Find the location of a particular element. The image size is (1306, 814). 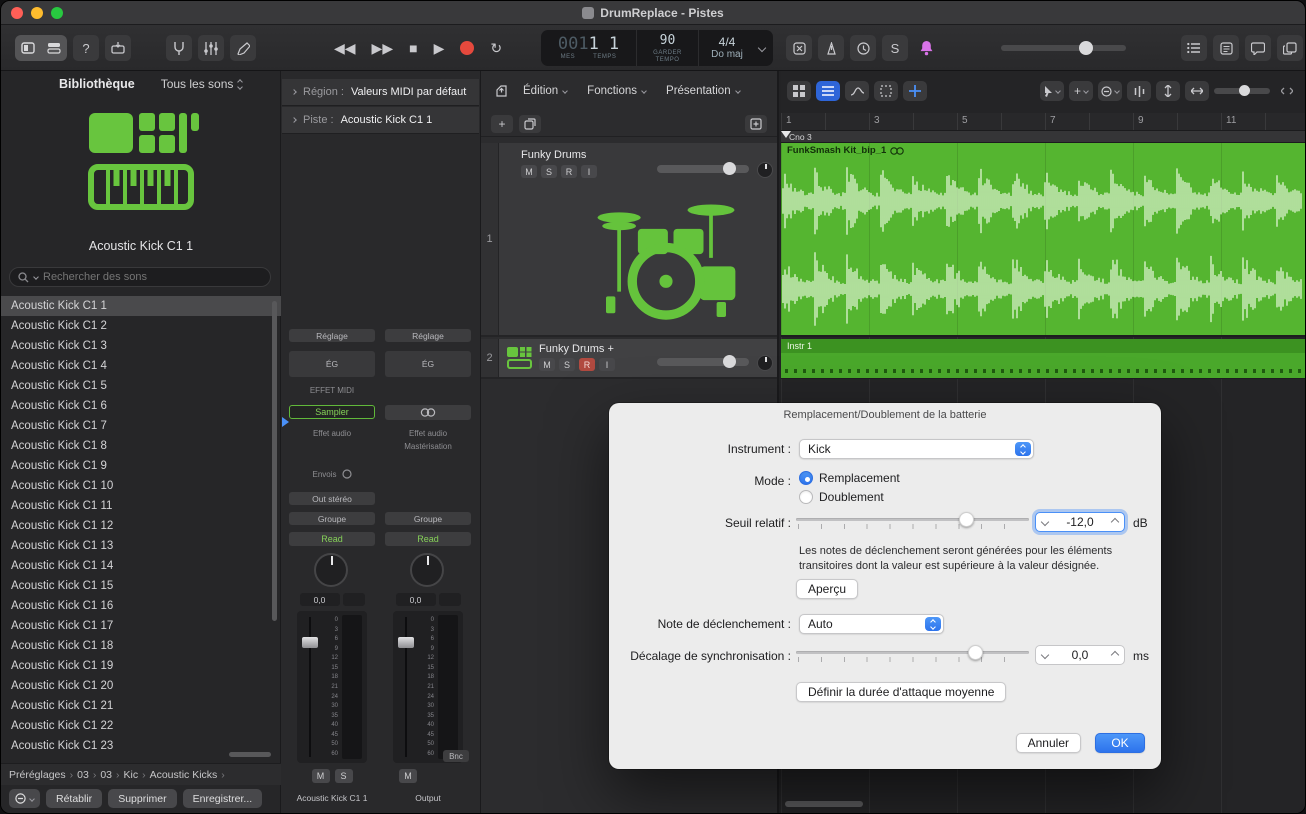

close-window-button is located at coordinates (17, 13).